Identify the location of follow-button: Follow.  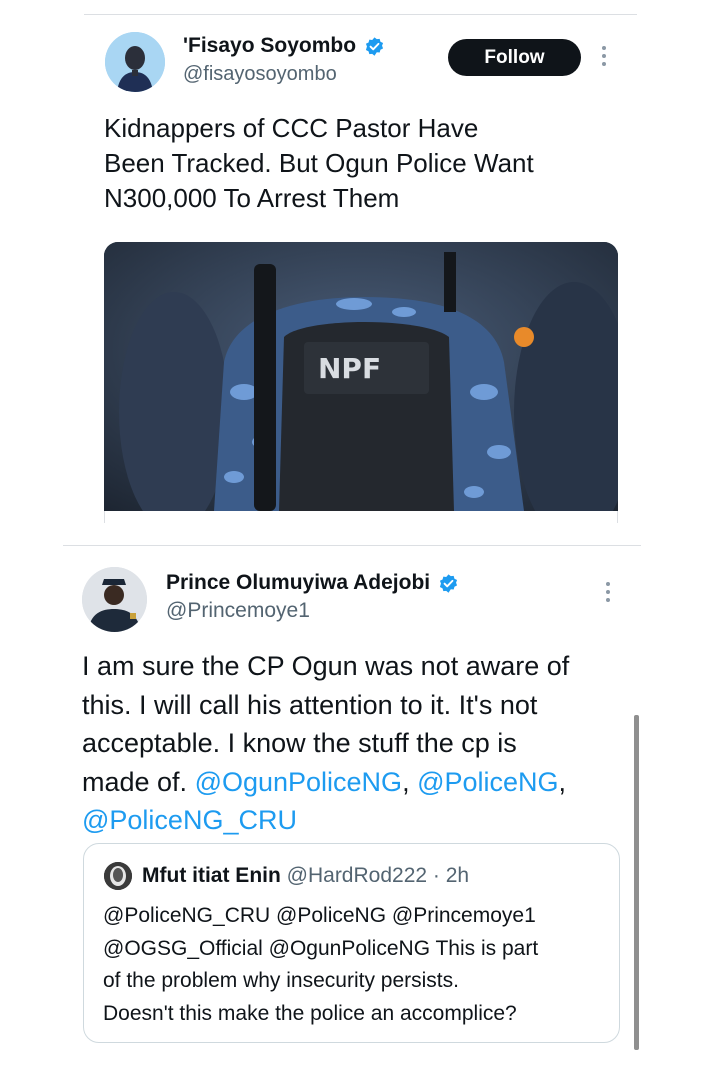
(514, 57).